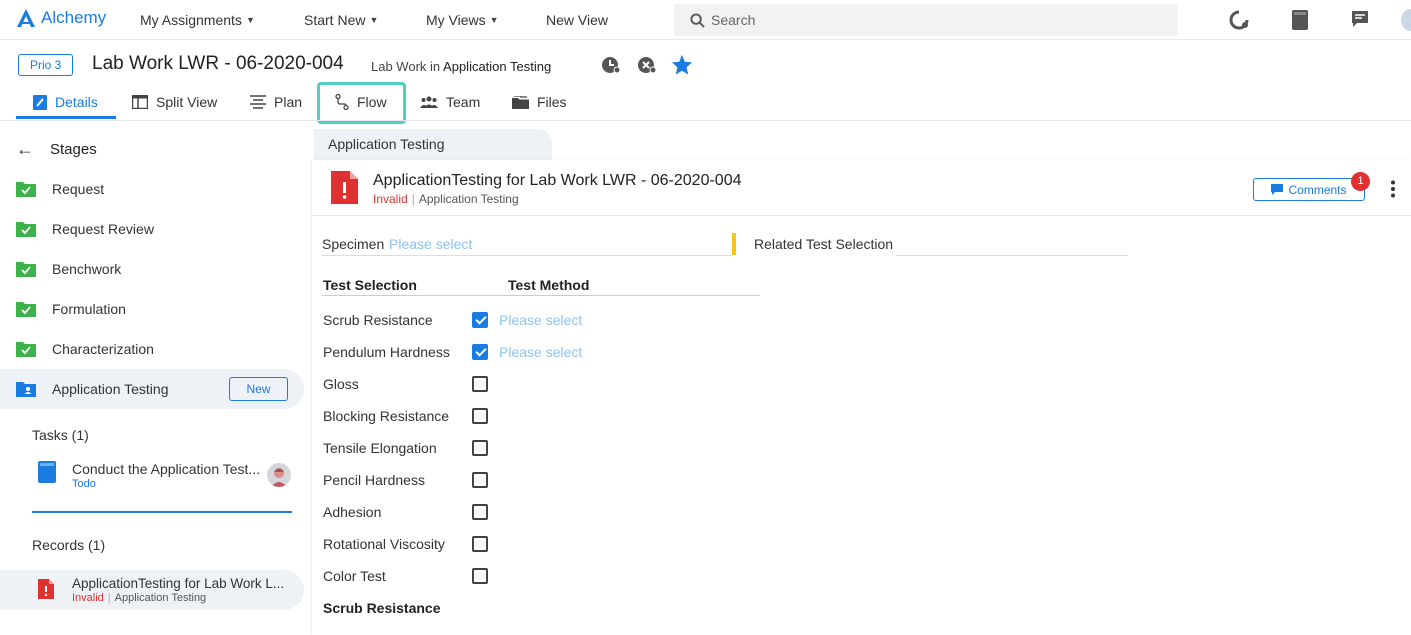 The width and height of the screenshot is (1411, 635). I want to click on stage-benchwork: Benchwork, so click(152, 269).